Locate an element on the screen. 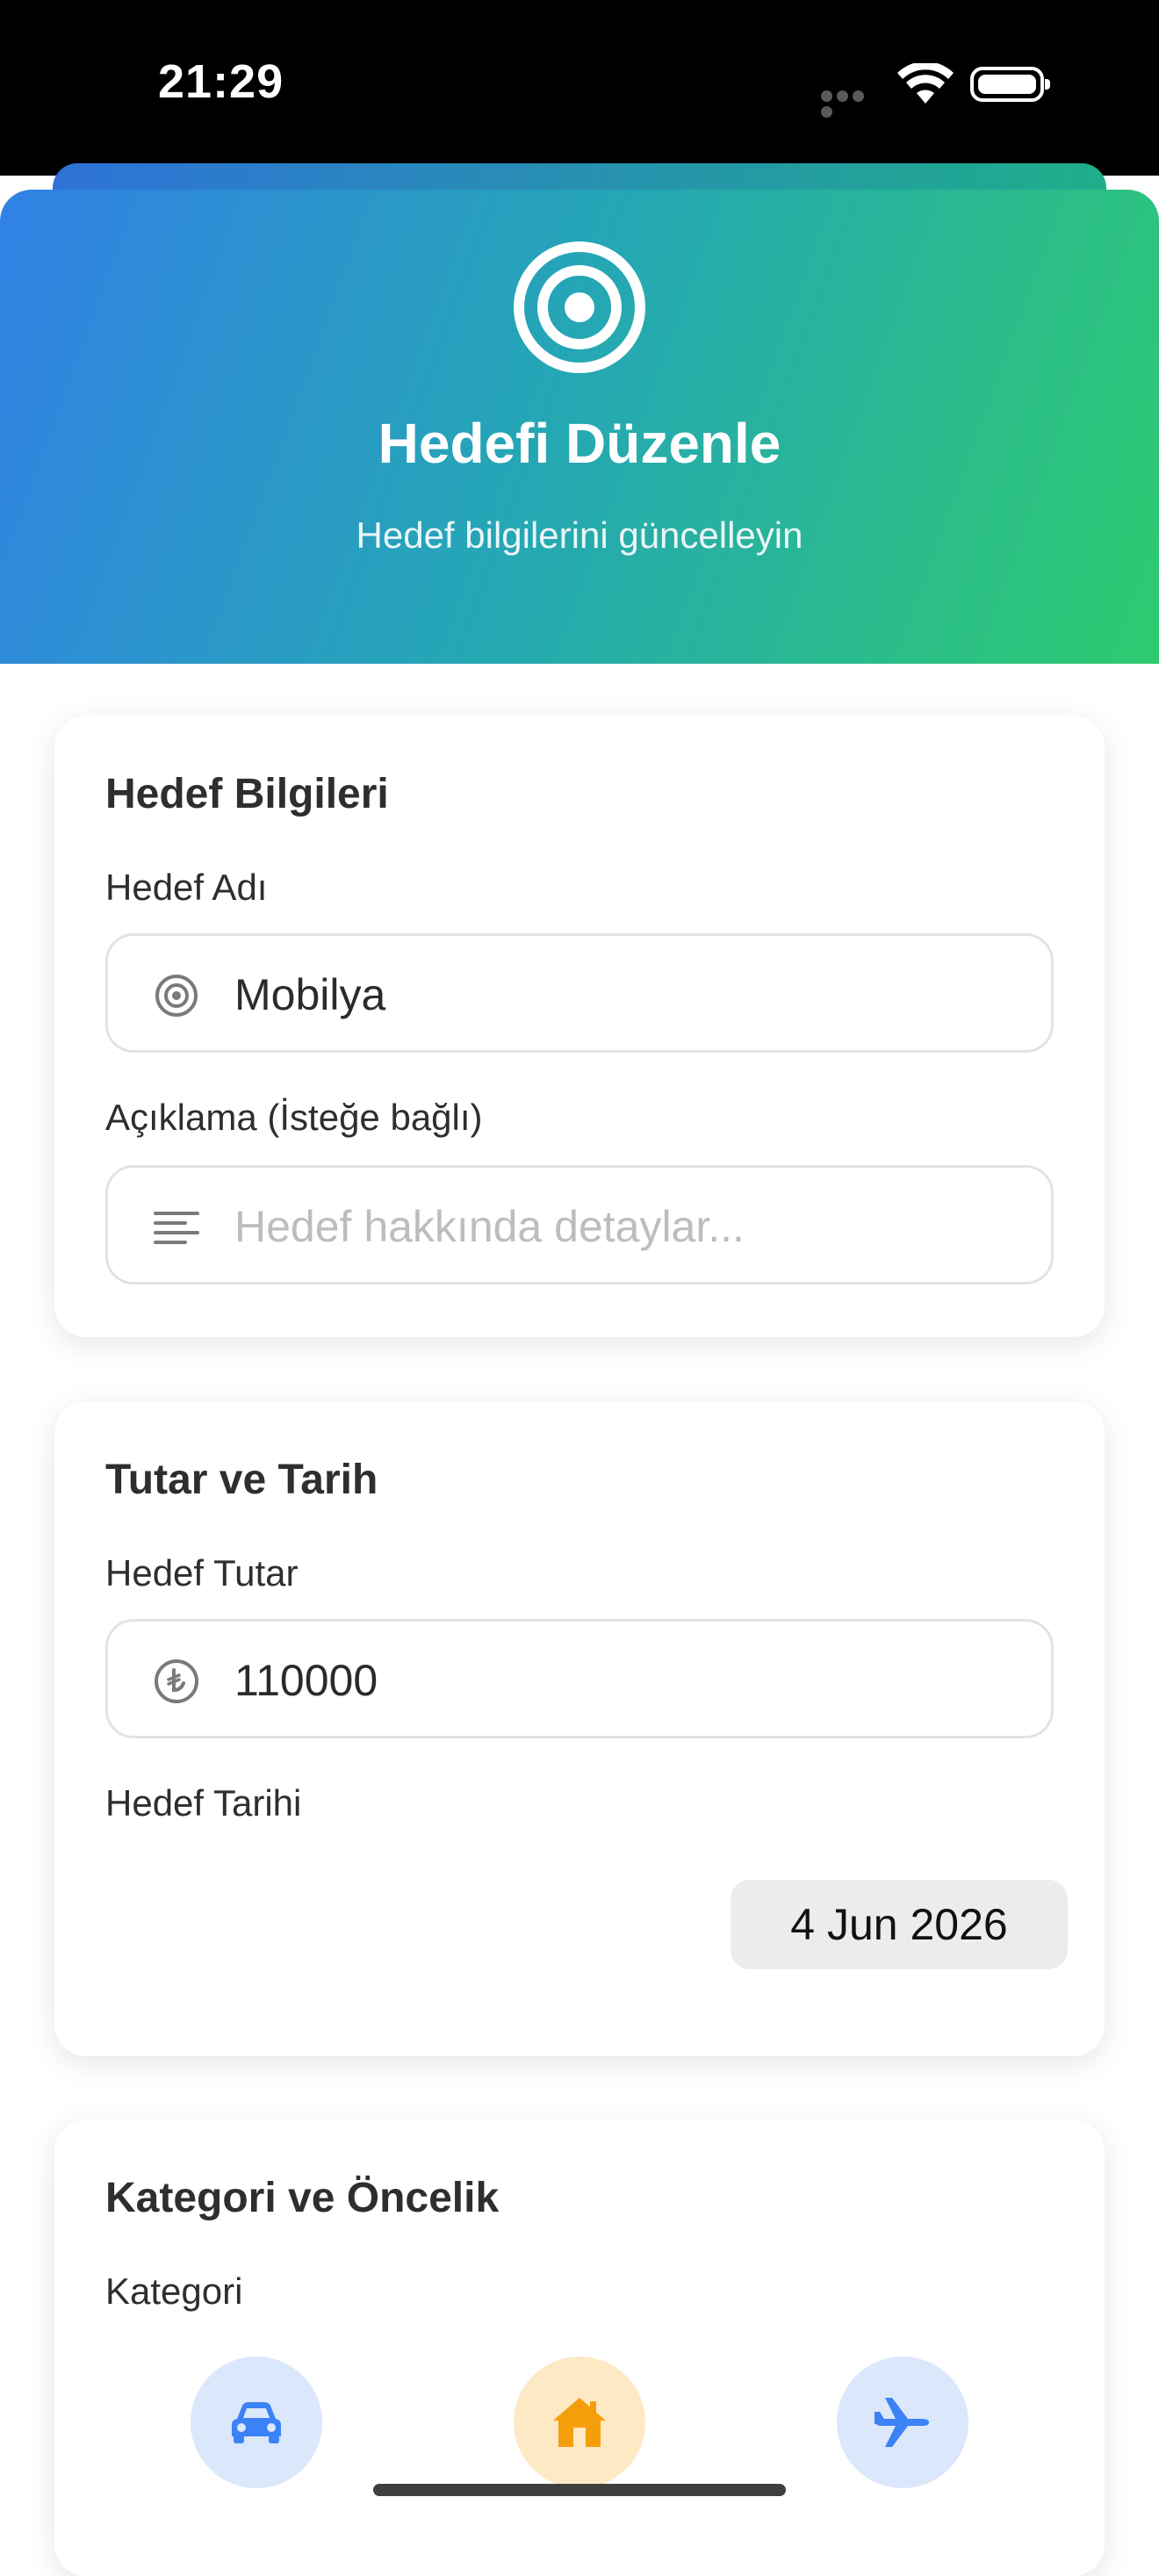 The height and width of the screenshot is (2576, 1159). home-indicator is located at coordinates (579, 2490).